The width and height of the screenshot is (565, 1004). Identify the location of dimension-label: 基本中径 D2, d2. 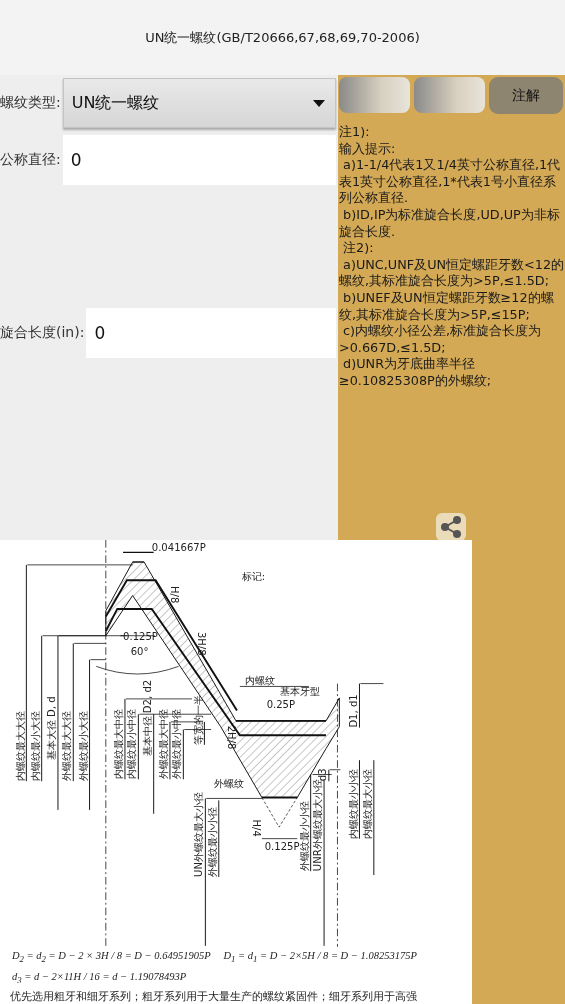
(147, 718).